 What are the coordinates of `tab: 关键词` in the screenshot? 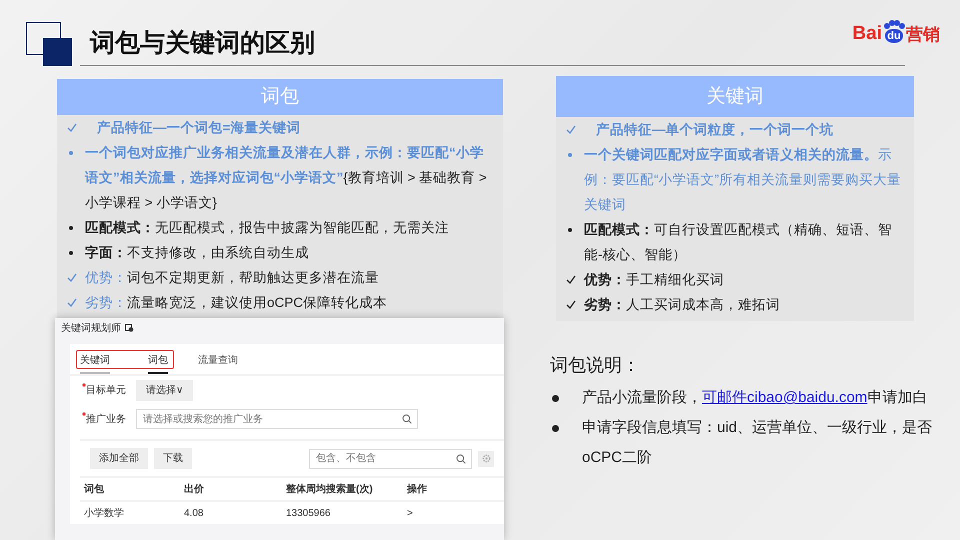 It's located at (95, 362).